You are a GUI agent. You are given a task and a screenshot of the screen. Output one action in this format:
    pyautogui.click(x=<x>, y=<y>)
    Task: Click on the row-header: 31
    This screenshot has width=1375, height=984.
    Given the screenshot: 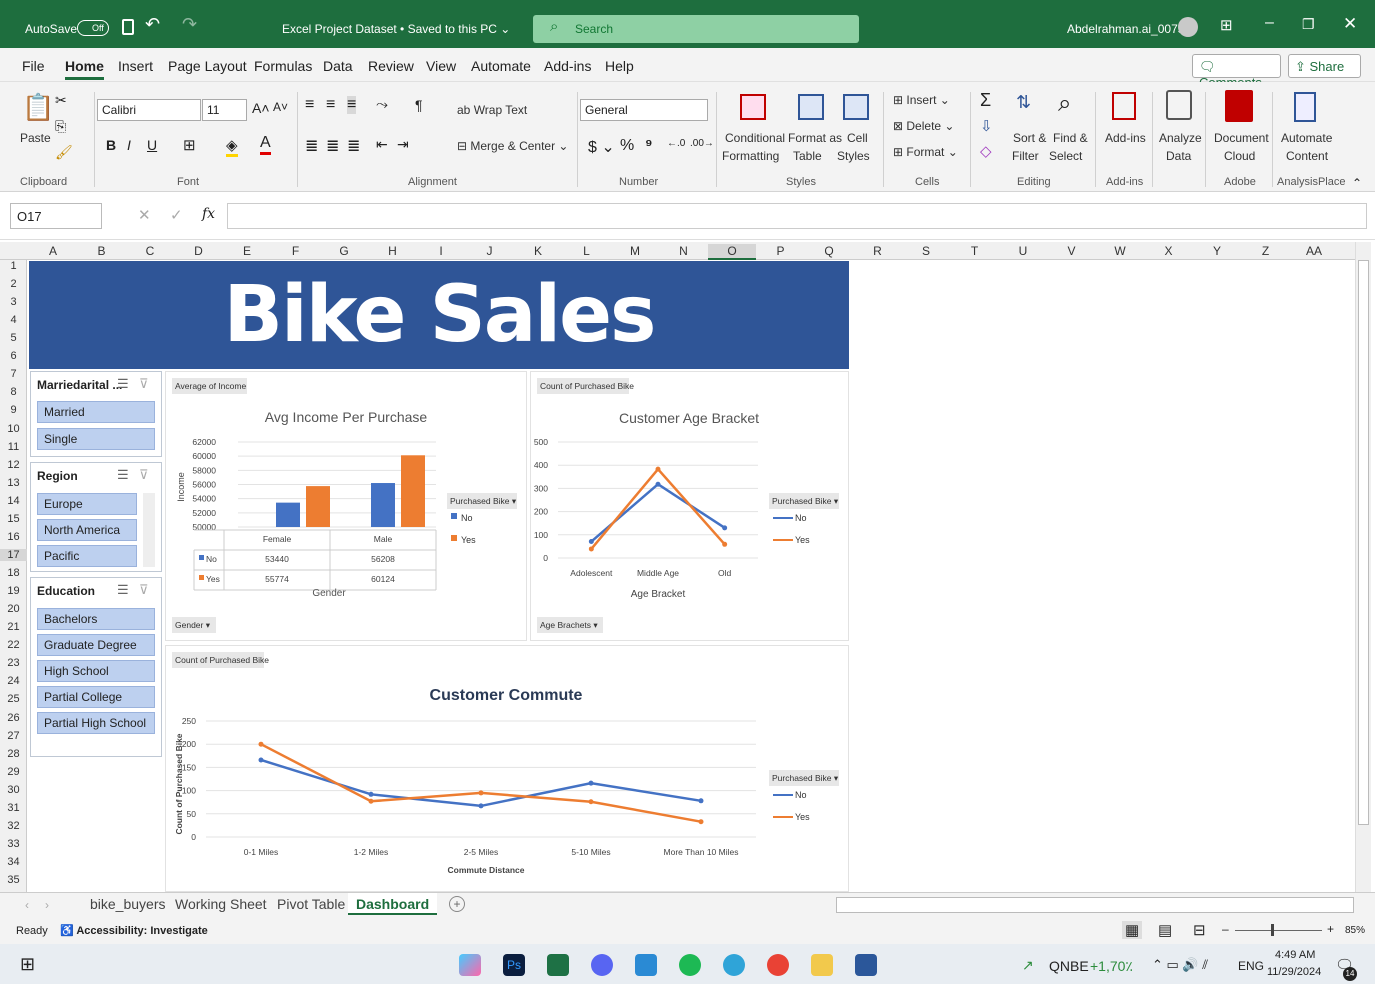 What is the action you would take?
    pyautogui.click(x=13, y=808)
    